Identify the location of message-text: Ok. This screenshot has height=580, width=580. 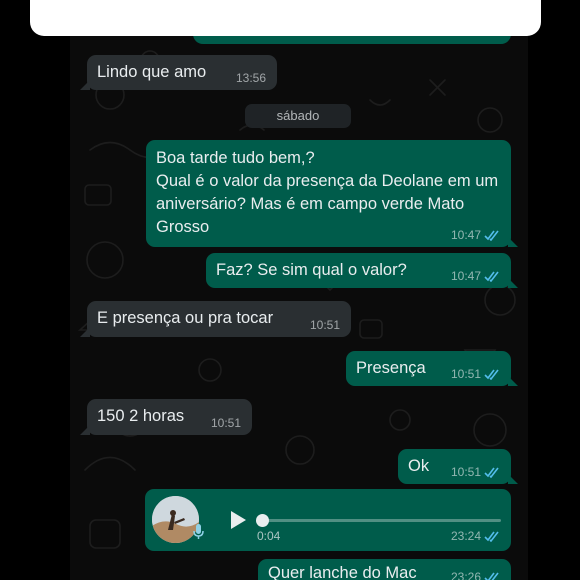
(419, 466).